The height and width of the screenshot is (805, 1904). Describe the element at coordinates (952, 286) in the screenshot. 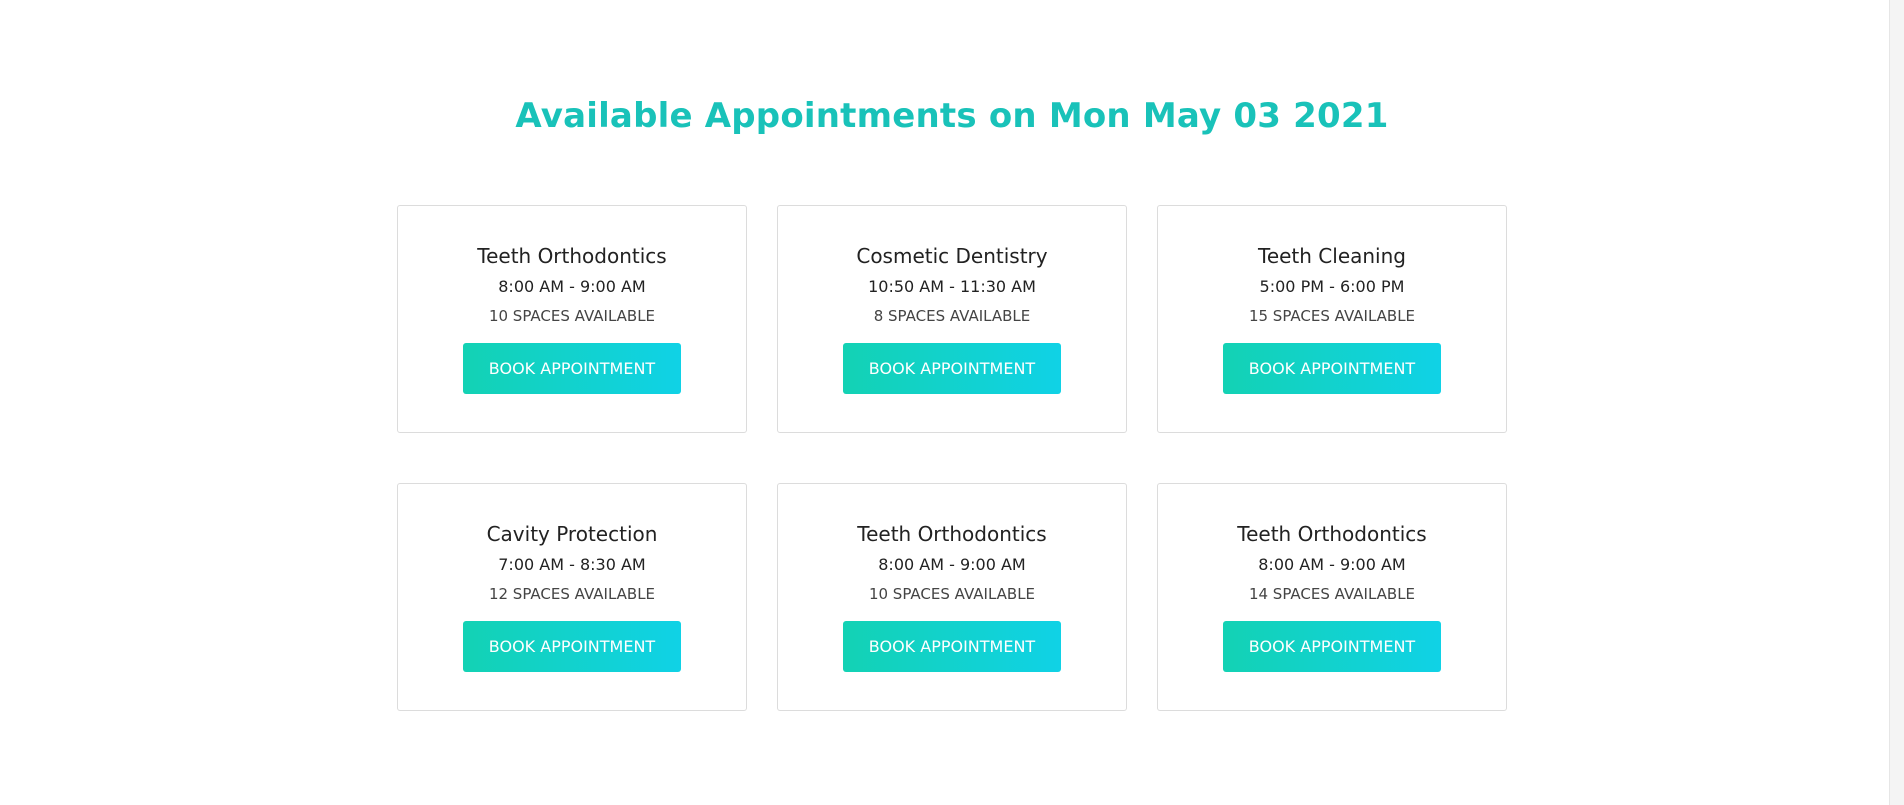

I see `time-range: 10:50 AM - 11:30 AM` at that location.